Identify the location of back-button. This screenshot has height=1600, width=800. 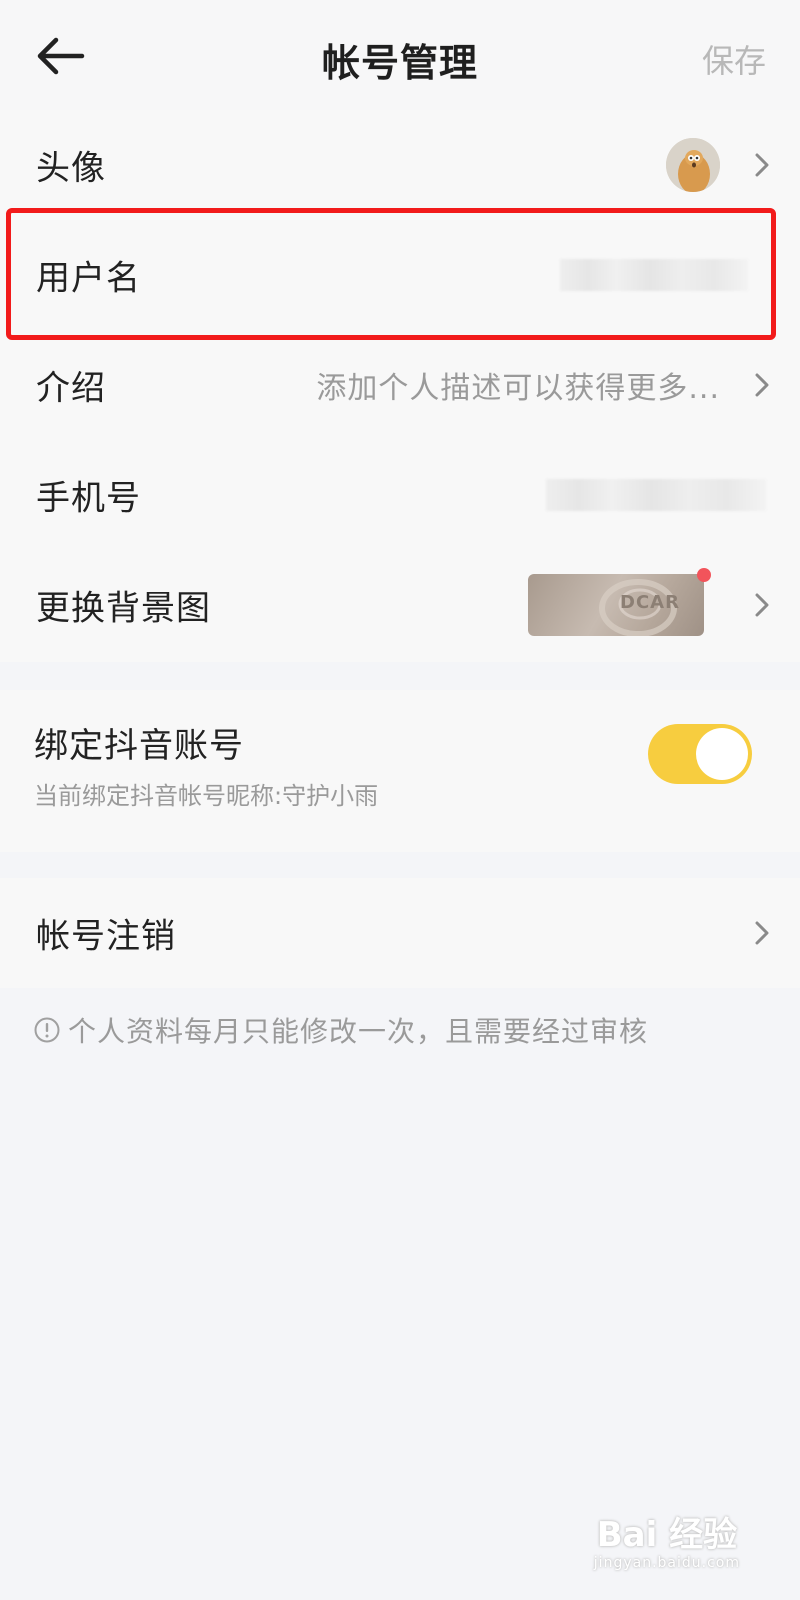
(60, 56).